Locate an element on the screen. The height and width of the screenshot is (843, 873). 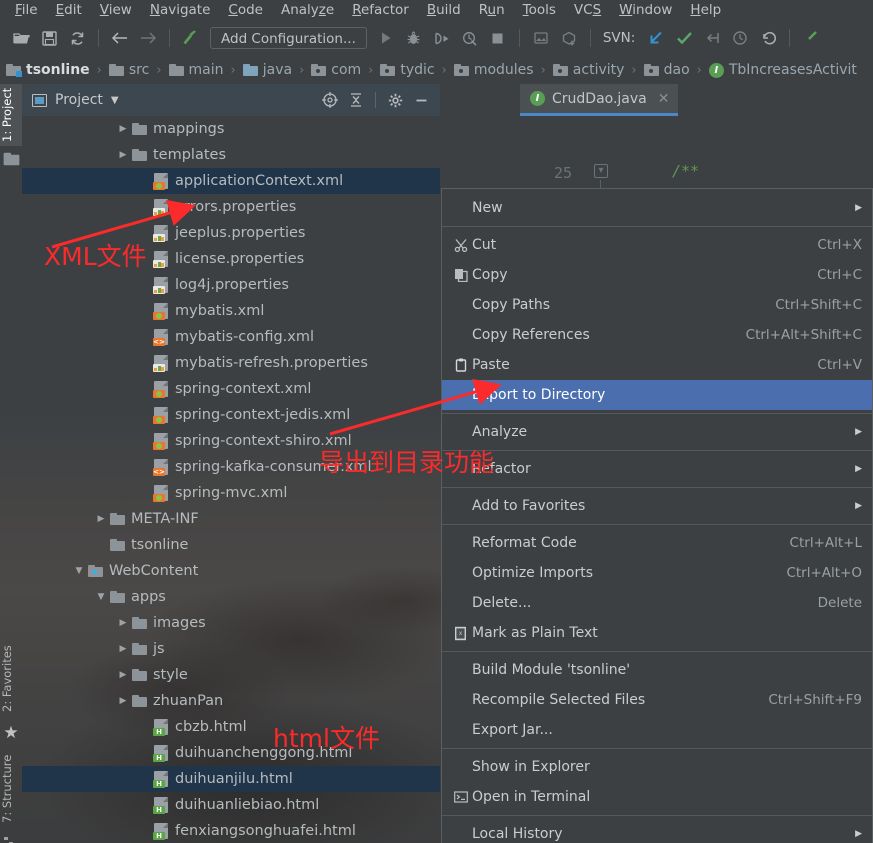
menu-item-run: Run is located at coordinates (492, 10).